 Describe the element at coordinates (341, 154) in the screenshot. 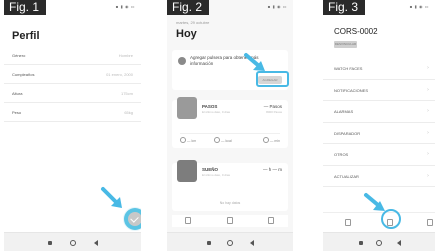

I see `row-label: OTROS` at that location.